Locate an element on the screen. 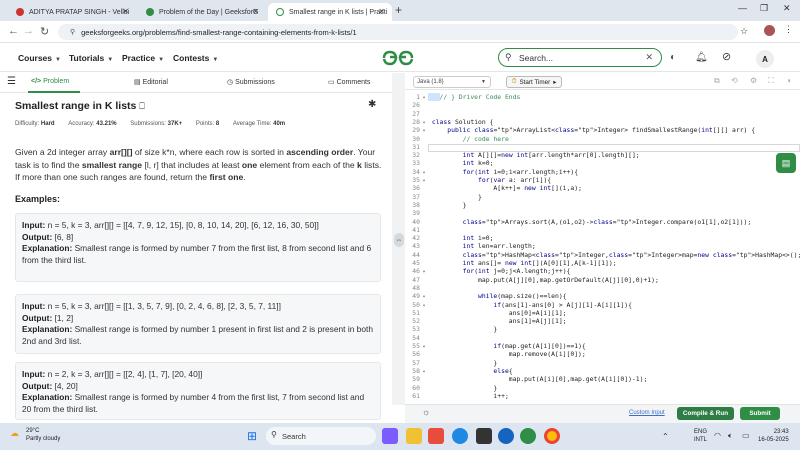 This screenshot has height=450, width=800. code-line: 28 ▾ class Solution { is located at coordinates (449, 122).